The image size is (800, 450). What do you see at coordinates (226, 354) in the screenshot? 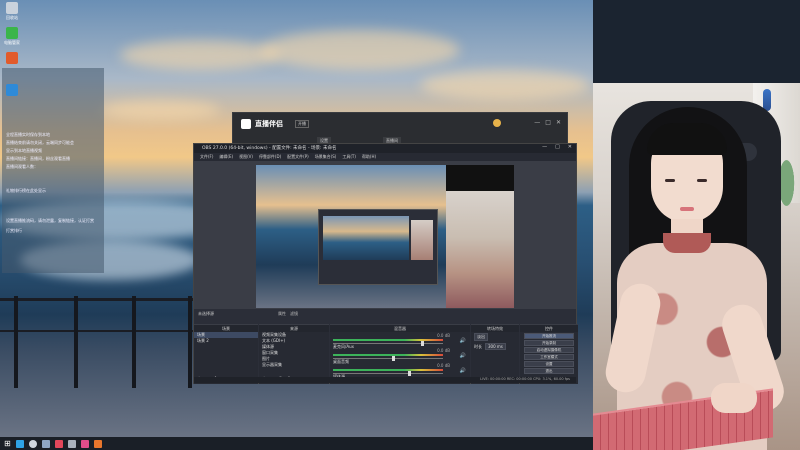
I see `scenes-dock: 场景 场景 场景 2 + − ⌃ ⌄` at bounding box center [226, 354].